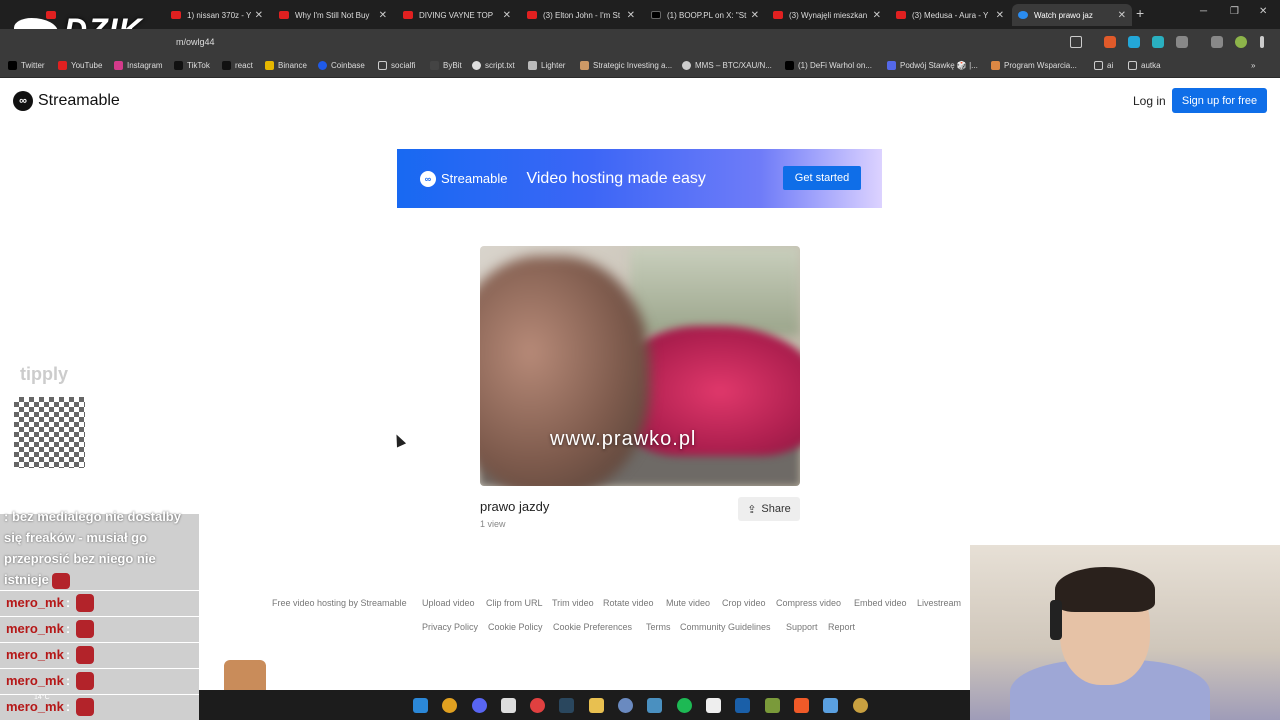 The image size is (1280, 720). I want to click on browser-tab: (3) Wynajęli mieszkan ✕, so click(827, 15).